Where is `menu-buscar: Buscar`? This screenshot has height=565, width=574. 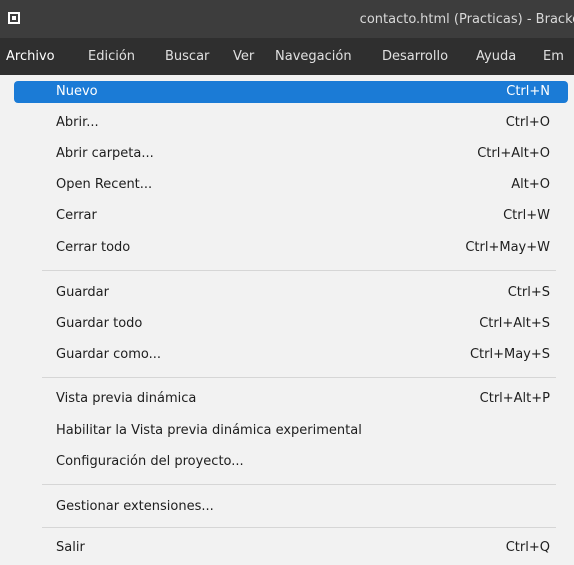 menu-buscar: Buscar is located at coordinates (187, 56).